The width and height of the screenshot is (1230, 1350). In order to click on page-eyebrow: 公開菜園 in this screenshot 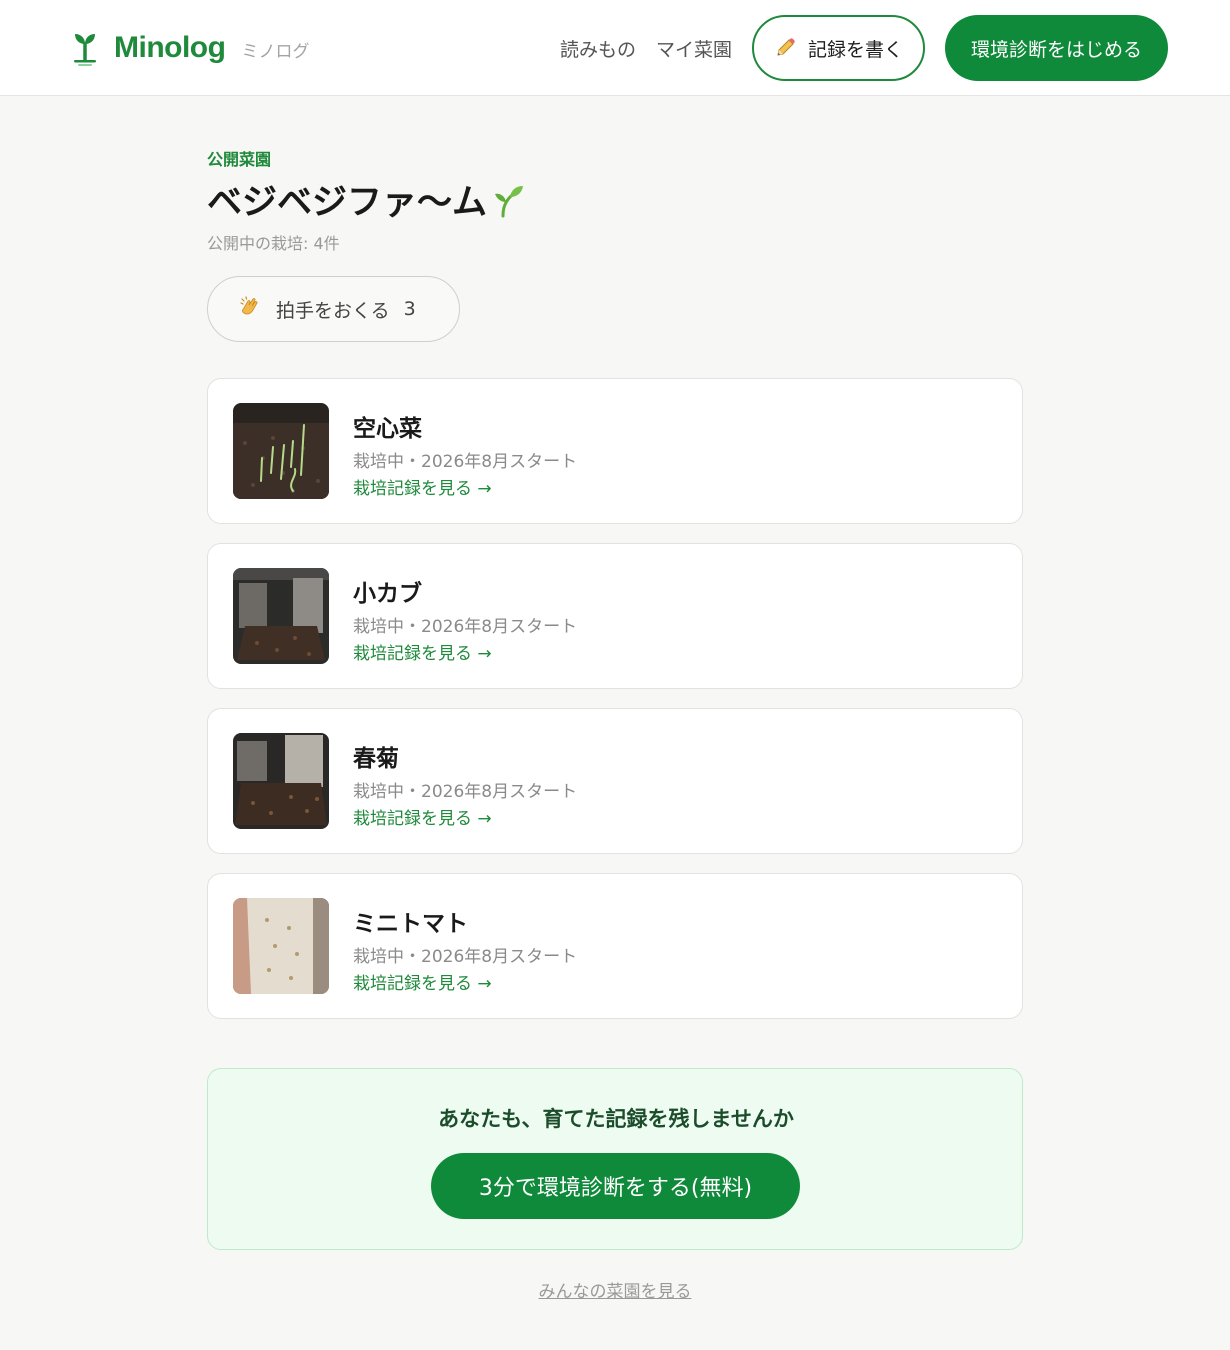, I will do `click(239, 159)`.